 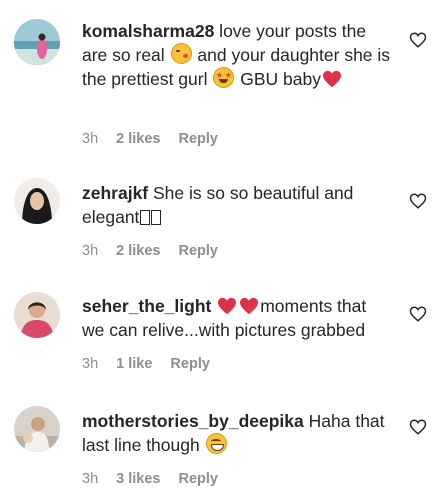 What do you see at coordinates (138, 479) in the screenshot?
I see `comment-likes: 3 likes` at bounding box center [138, 479].